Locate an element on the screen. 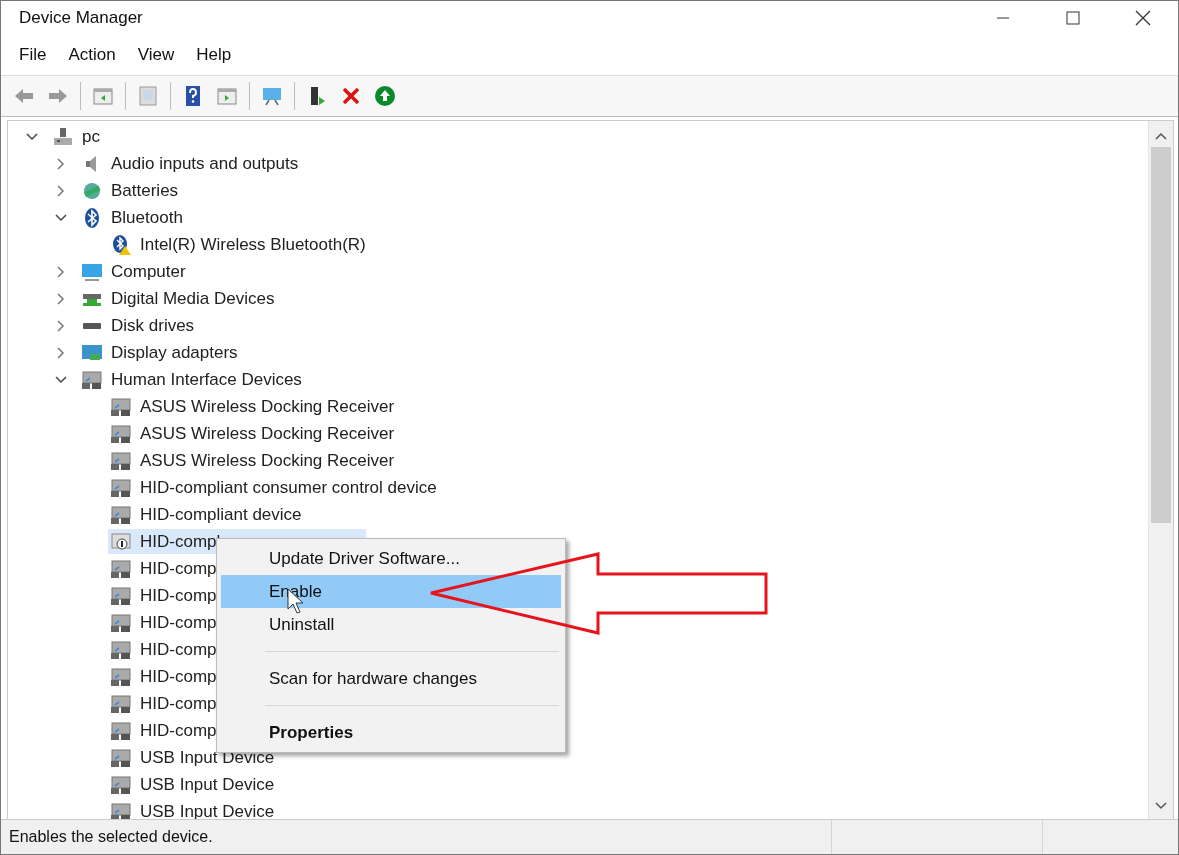  tree-item: HID-compliant consumer control device is located at coordinates (273, 487).